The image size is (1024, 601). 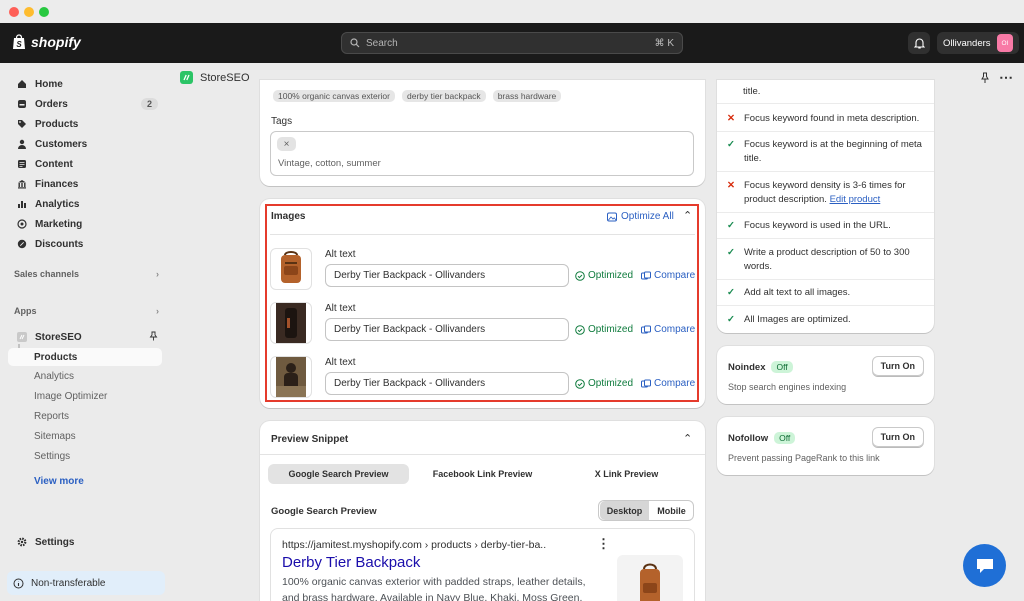 I want to click on google-preview-section-title: Google Search Preview, so click(x=324, y=511).